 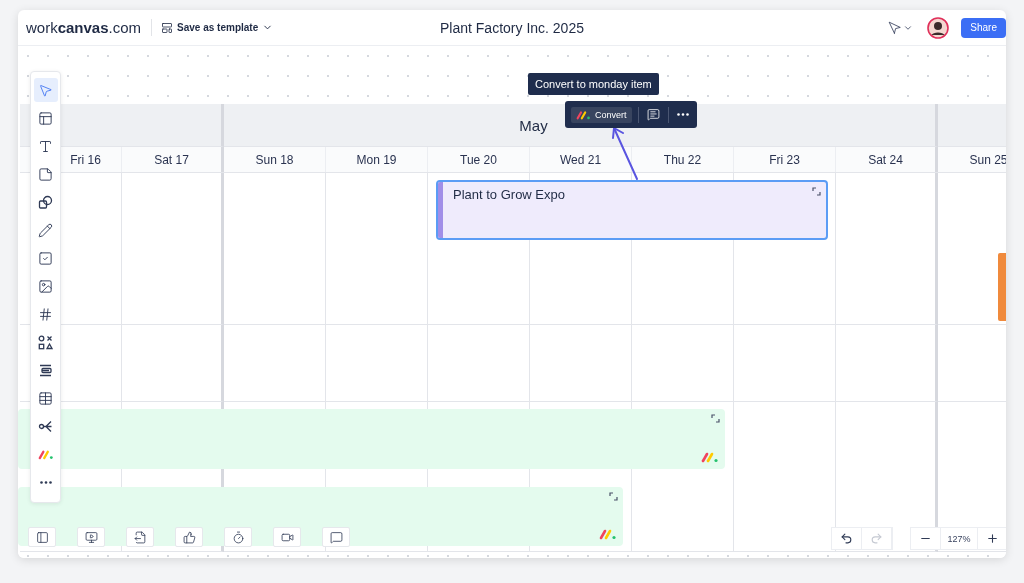 What do you see at coordinates (274, 159) in the screenshot?
I see `day-header: Sun 18` at bounding box center [274, 159].